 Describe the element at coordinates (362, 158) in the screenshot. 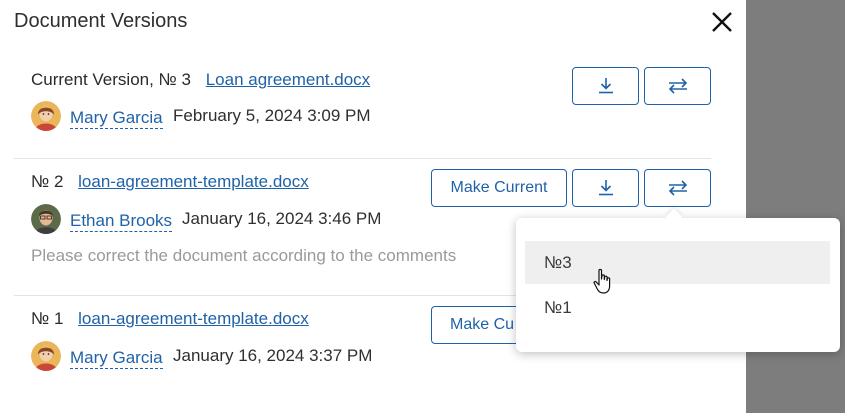

I see `divider` at that location.